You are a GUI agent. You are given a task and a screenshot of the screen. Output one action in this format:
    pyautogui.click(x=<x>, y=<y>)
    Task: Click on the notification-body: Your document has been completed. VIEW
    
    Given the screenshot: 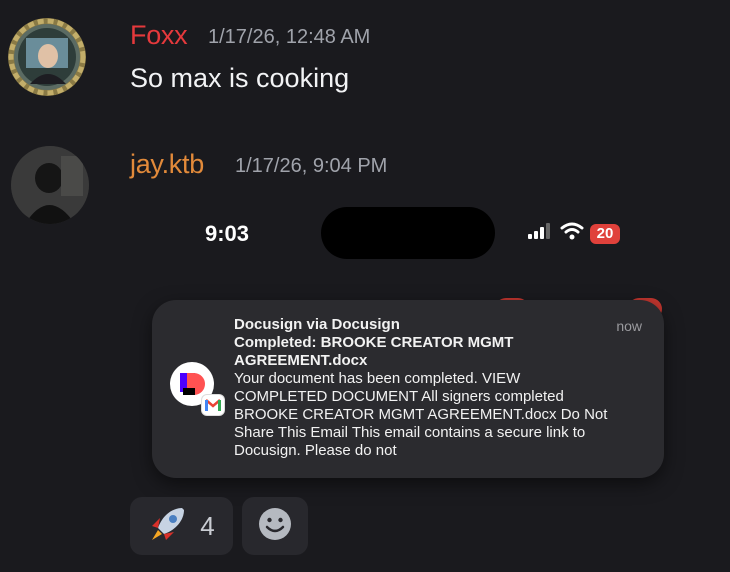 What is the action you would take?
    pyautogui.click(x=377, y=378)
    